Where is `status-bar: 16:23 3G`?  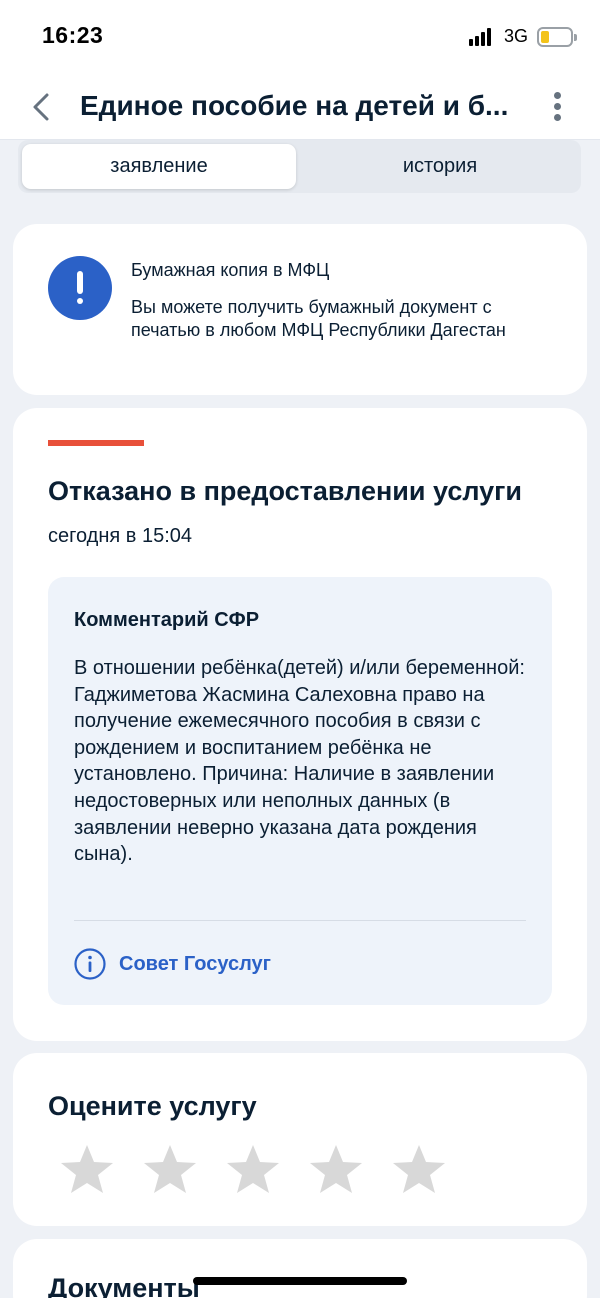
status-bar: 16:23 3G is located at coordinates (300, 38).